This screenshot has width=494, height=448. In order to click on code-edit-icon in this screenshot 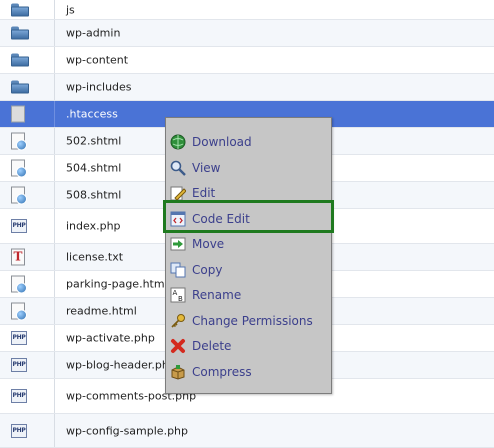, I will do `click(178, 219)`.